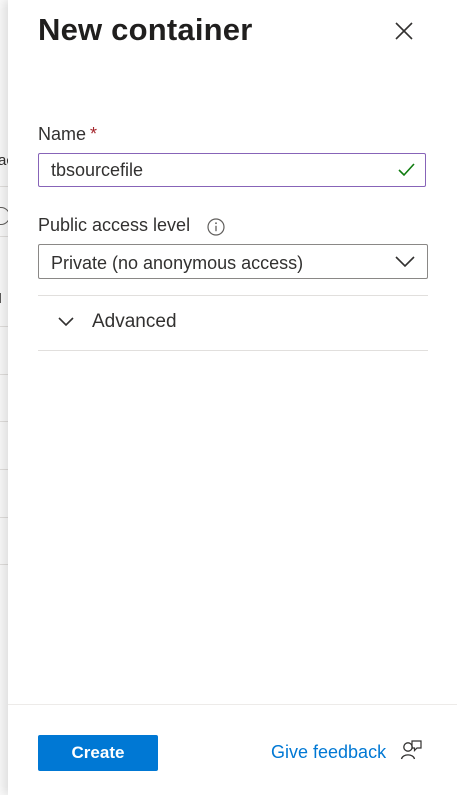 The height and width of the screenshot is (795, 457). I want to click on close-button, so click(404, 31).